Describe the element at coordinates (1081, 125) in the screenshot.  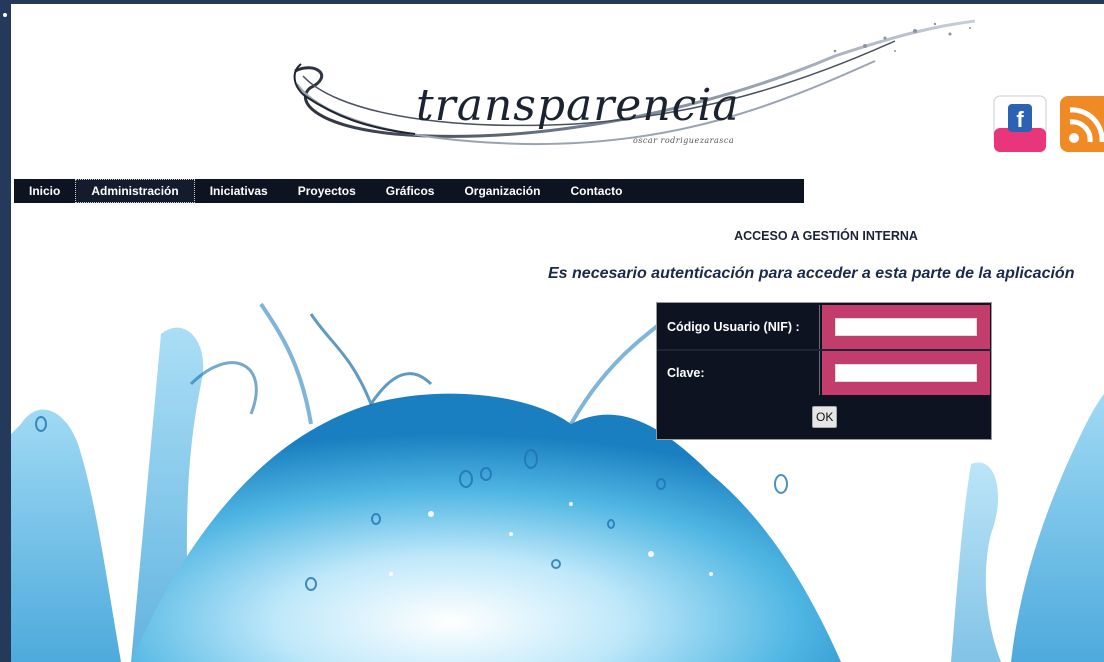
I see `rss-icon` at that location.